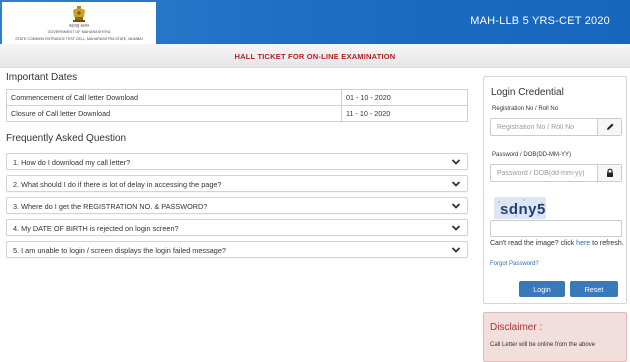  I want to click on page-banner: HALL TICKET FOR ON-LINE EXAMINATION, so click(315, 56).